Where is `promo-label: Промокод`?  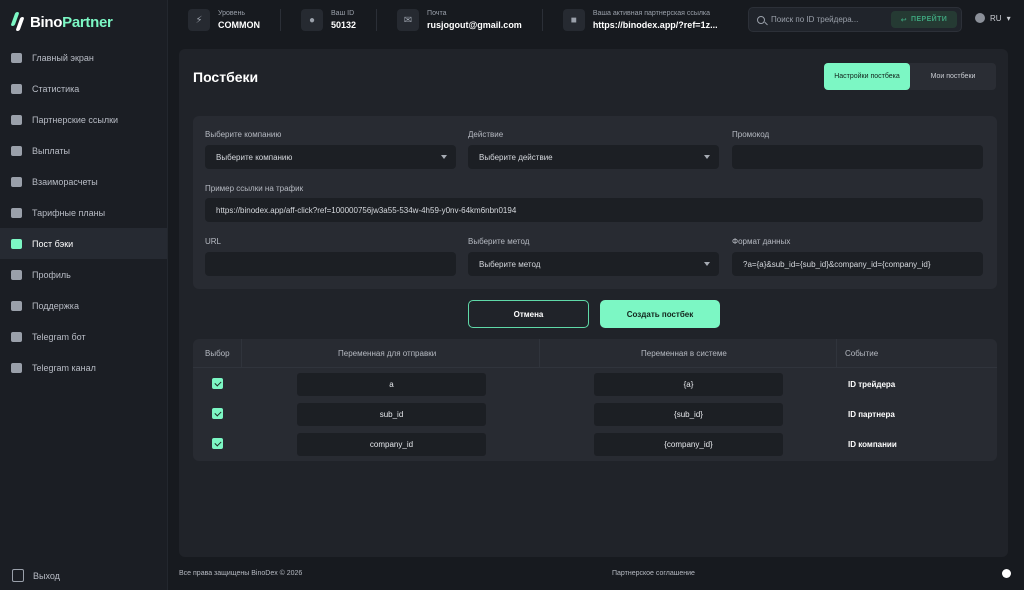 promo-label: Промокод is located at coordinates (751, 134).